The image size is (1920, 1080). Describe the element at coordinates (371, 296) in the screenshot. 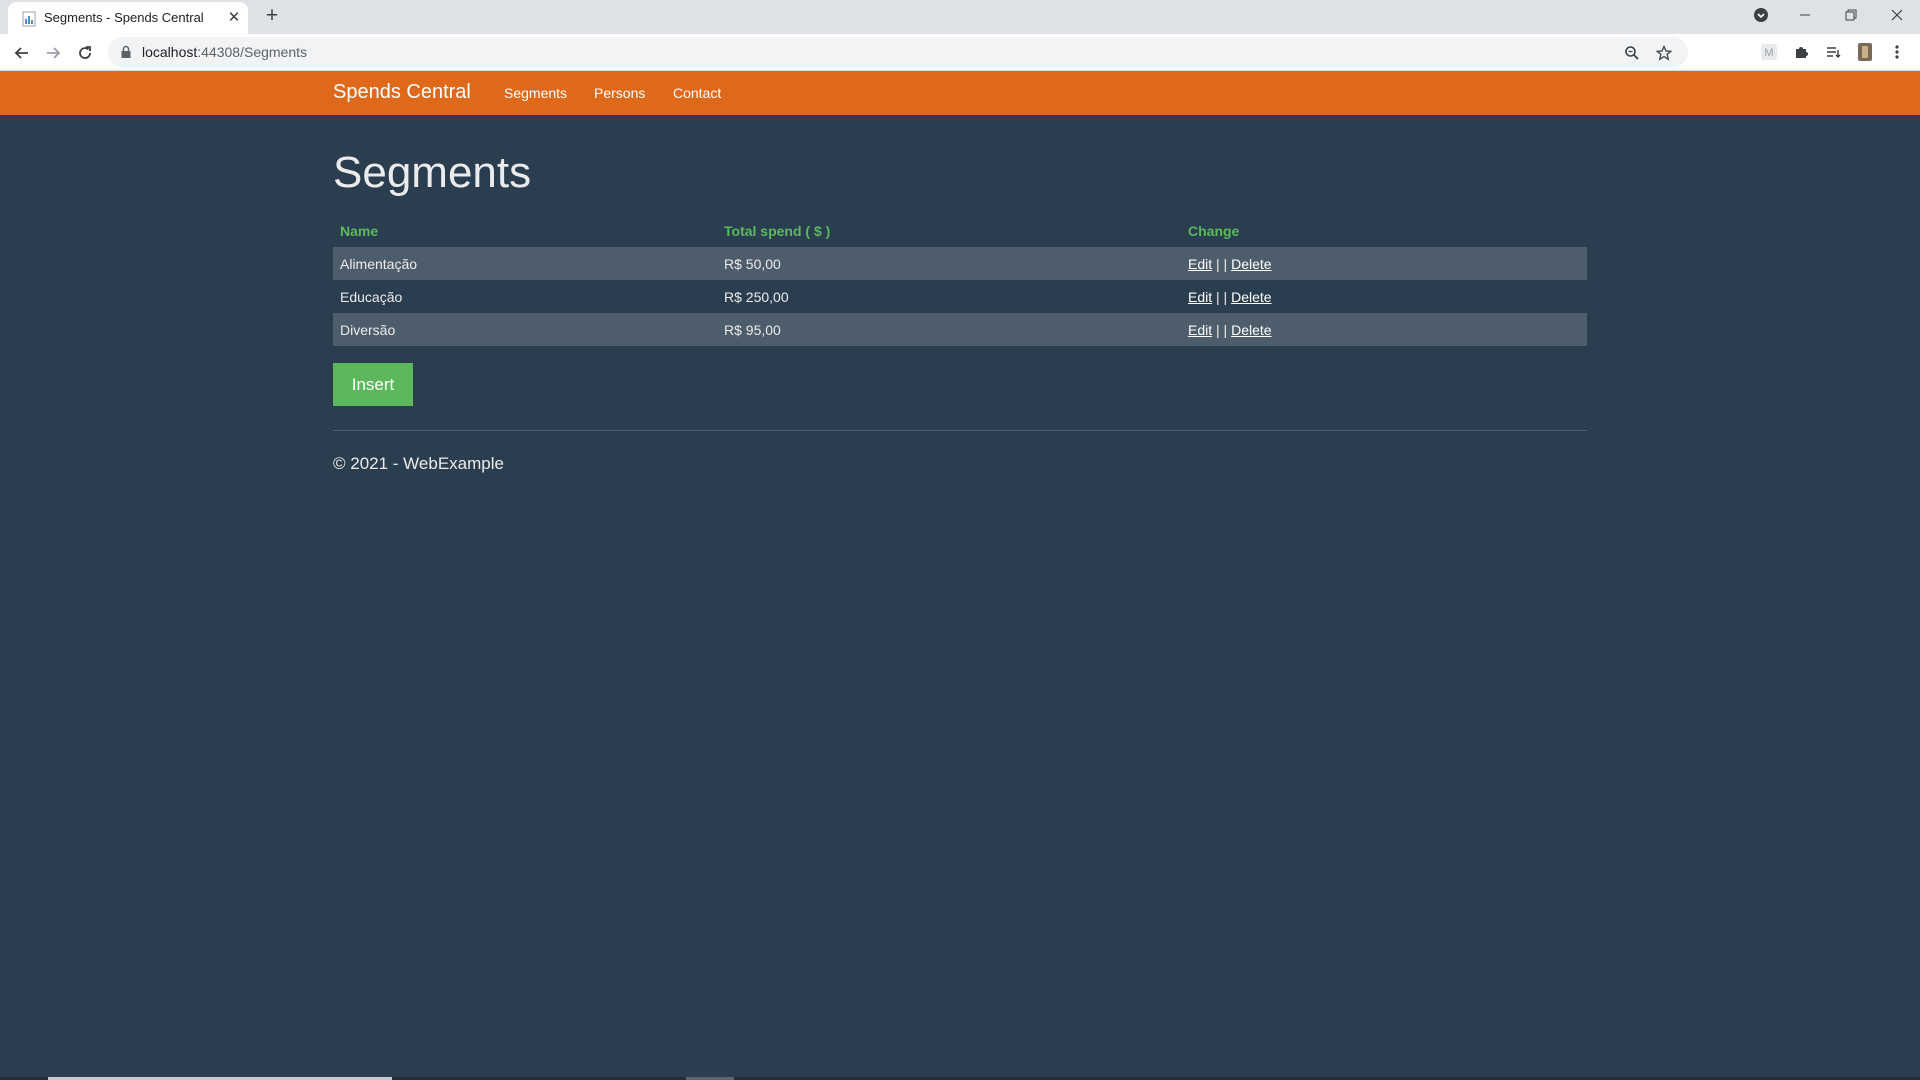

I see `segment-name: Educação` at that location.